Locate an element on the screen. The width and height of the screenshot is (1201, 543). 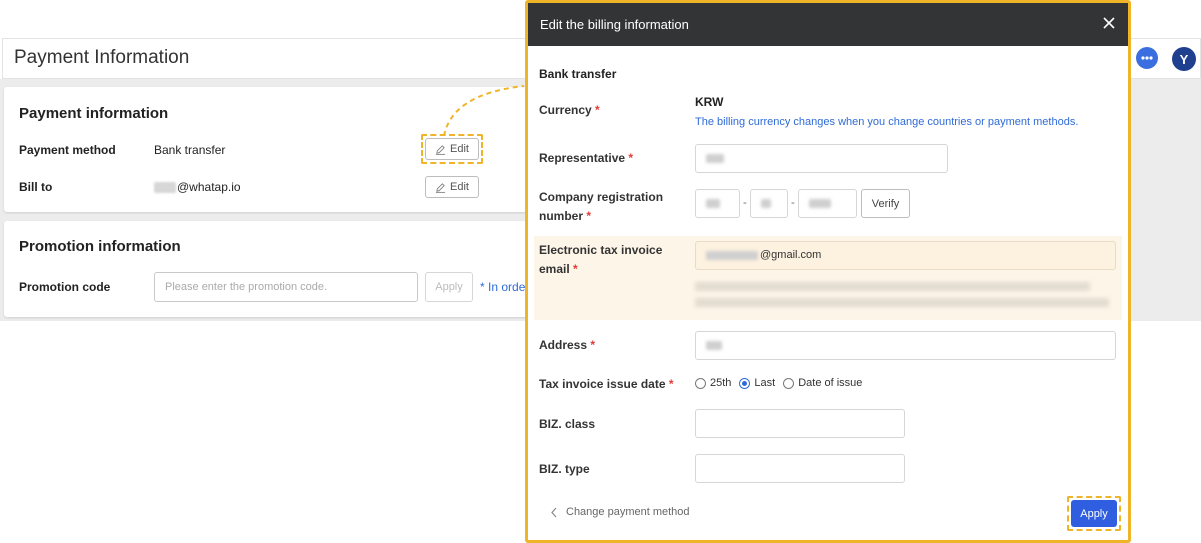
biz-type-label: BIZ. type is located at coordinates (564, 469).